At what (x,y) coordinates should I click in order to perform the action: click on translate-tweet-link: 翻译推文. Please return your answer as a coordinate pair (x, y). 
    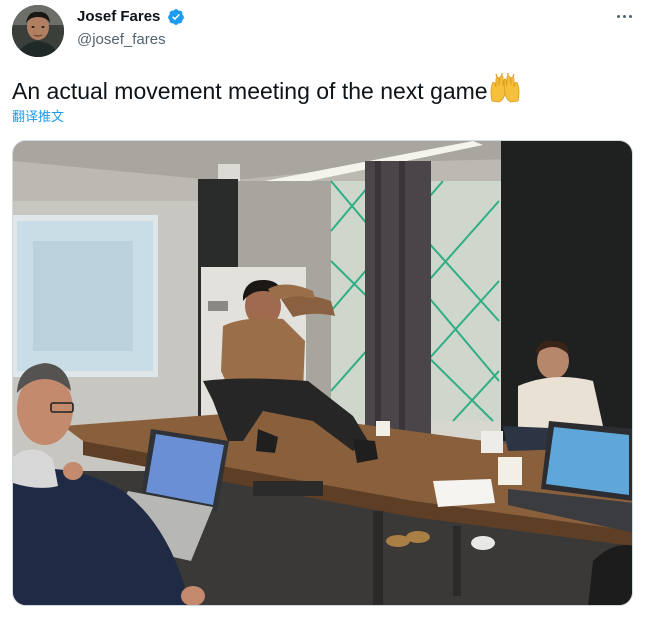
    Looking at the image, I should click on (38, 117).